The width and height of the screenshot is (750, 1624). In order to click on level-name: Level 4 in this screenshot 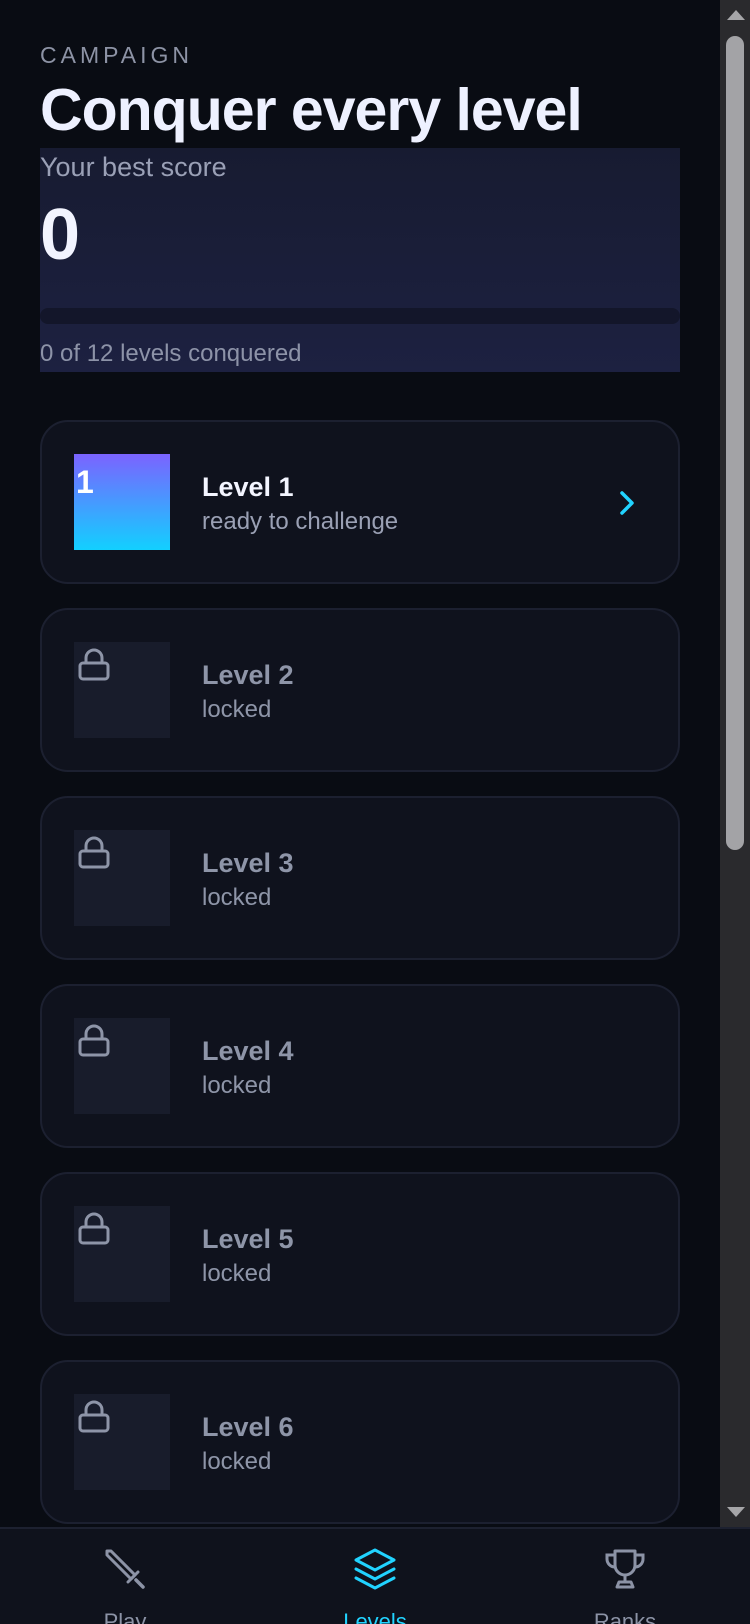, I will do `click(248, 1051)`.